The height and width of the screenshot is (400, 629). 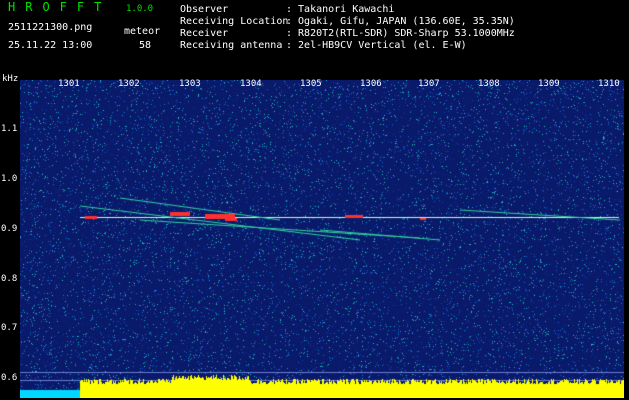 I want to click on receiver-label: Receiver, so click(x=204, y=33).